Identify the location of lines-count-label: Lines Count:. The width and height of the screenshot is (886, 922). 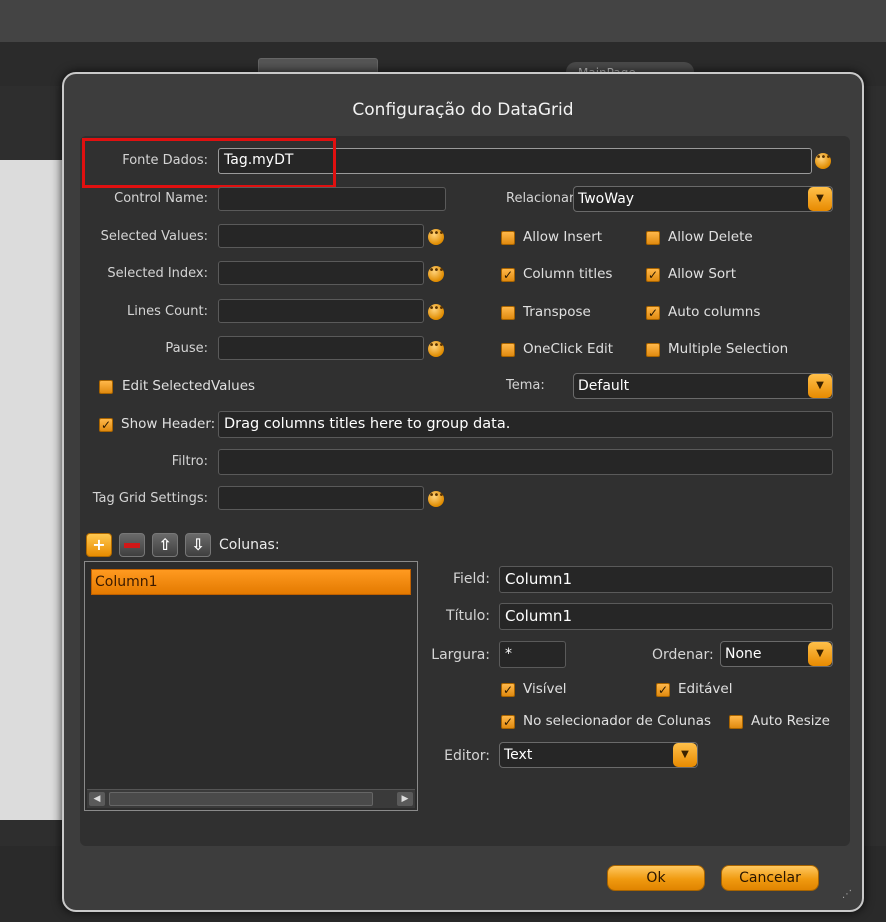
(167, 311).